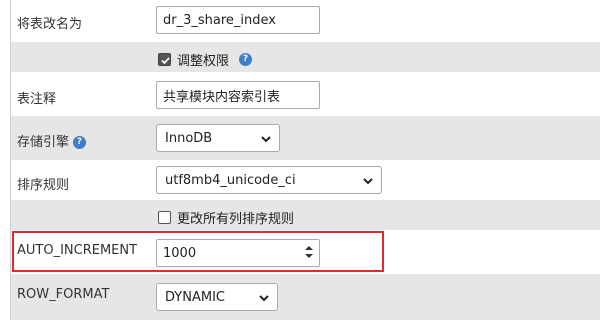  I want to click on left-margin, so click(5, 160).